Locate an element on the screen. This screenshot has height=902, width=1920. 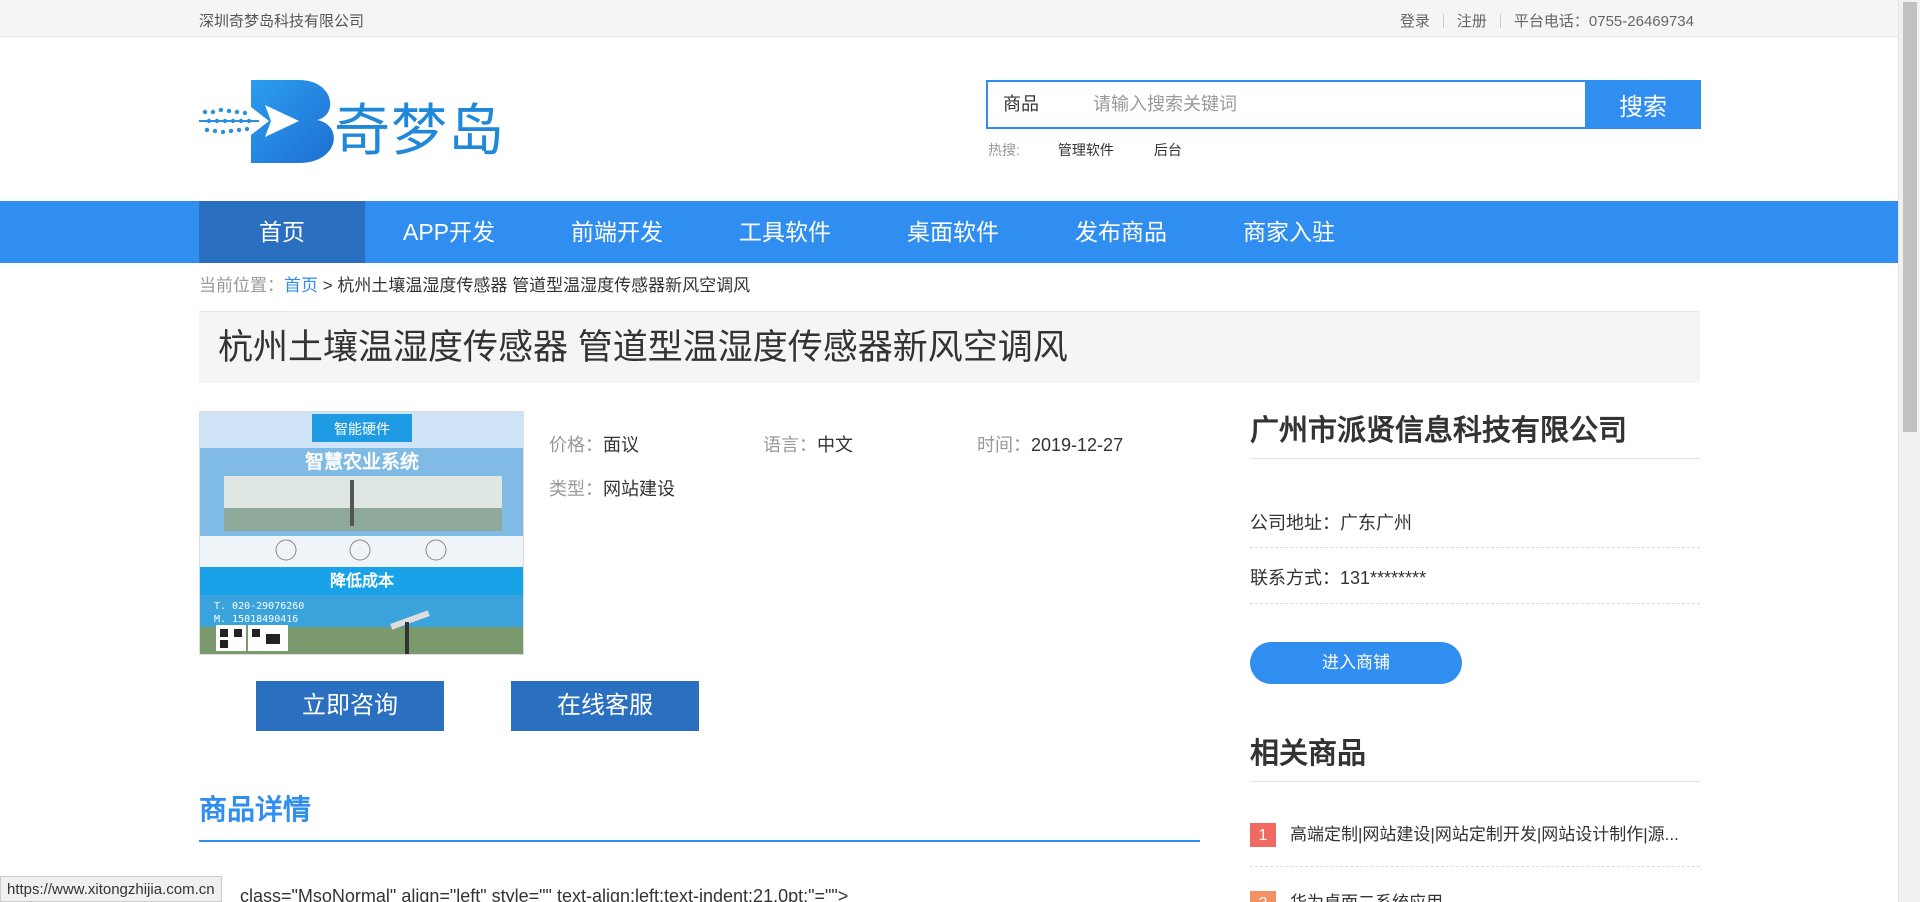
breadcrumb: 当前位置：首页 > 杭州土壤温湿度传感器 管道型温湿度传感器新风空调风 is located at coordinates (474, 283).